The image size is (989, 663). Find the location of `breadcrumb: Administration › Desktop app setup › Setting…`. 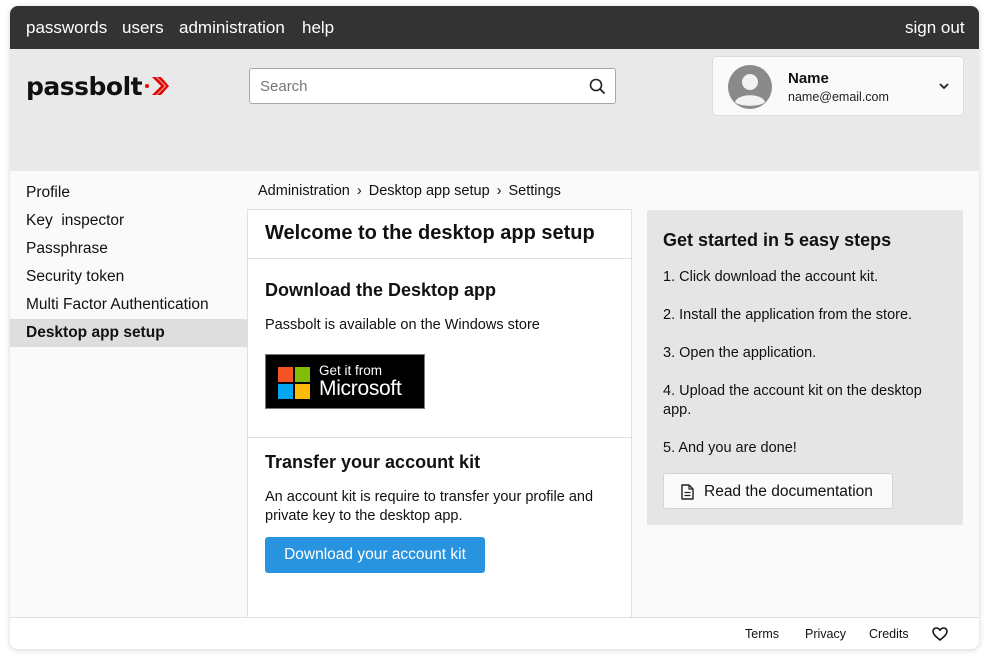

breadcrumb: Administration › Desktop app setup › Setting… is located at coordinates (409, 191).